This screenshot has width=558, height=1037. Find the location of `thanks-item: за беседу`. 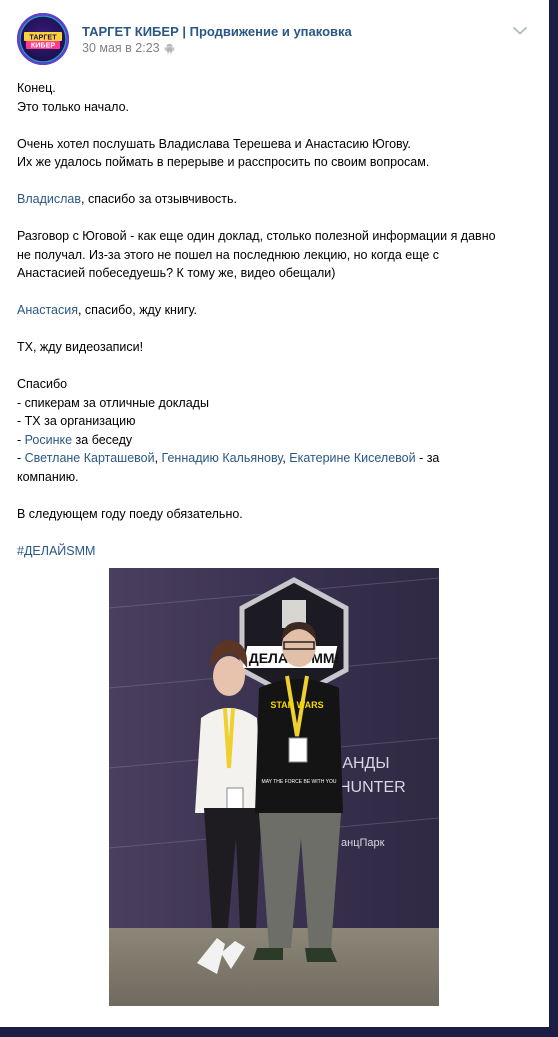

thanks-item: за беседу is located at coordinates (102, 439).